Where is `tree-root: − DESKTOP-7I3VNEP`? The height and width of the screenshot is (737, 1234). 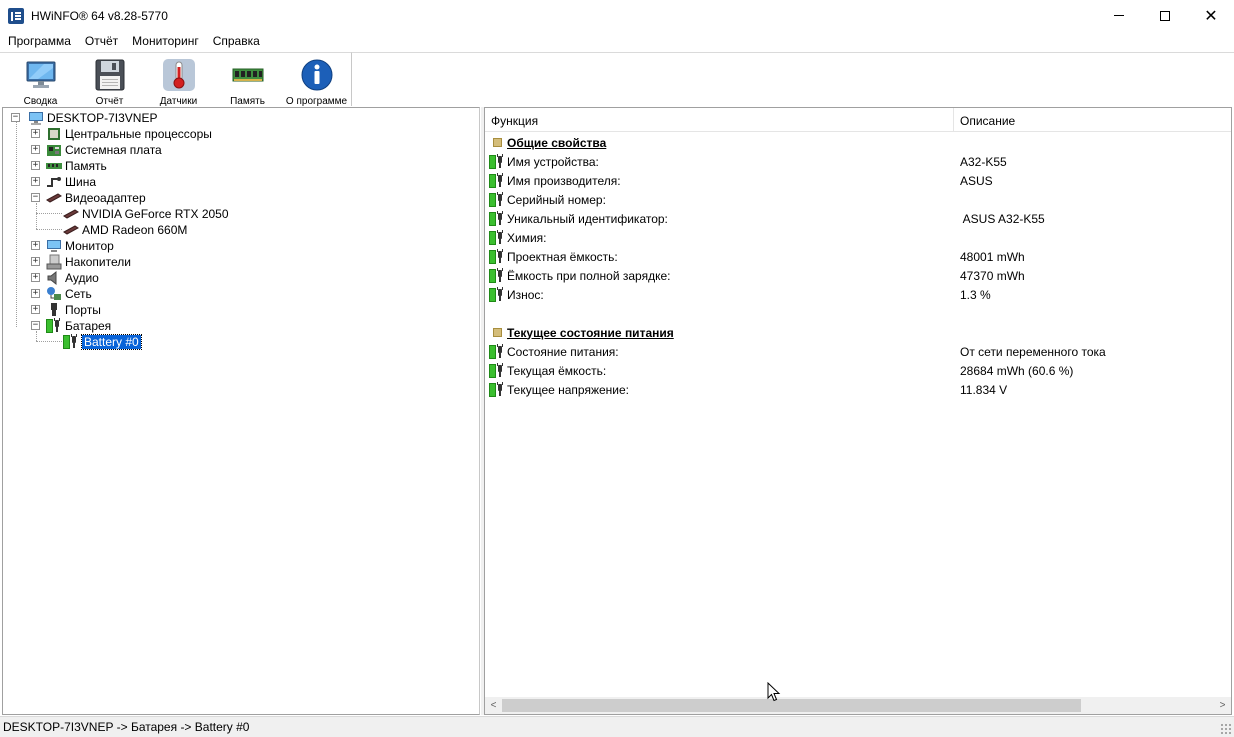
tree-root: − DESKTOP-7I3VNEP is located at coordinates (84, 118).